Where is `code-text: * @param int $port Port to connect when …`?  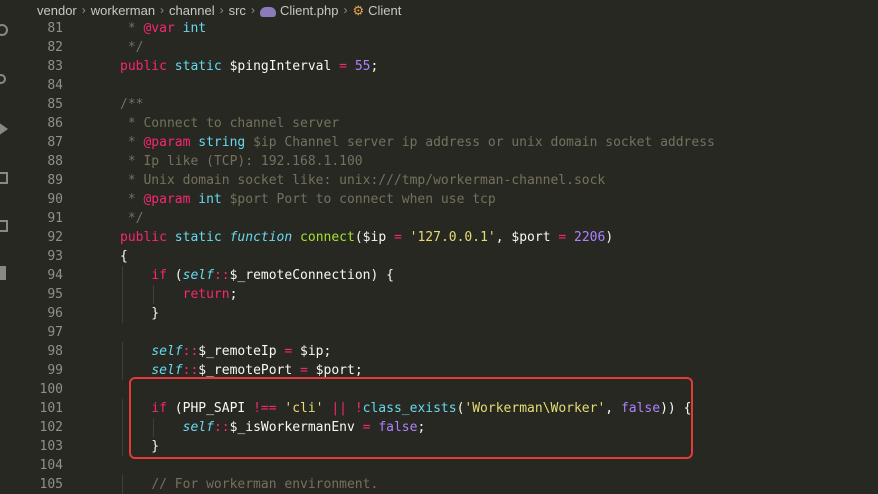
code-text: * @param int $port Port to connect when … is located at coordinates (308, 199).